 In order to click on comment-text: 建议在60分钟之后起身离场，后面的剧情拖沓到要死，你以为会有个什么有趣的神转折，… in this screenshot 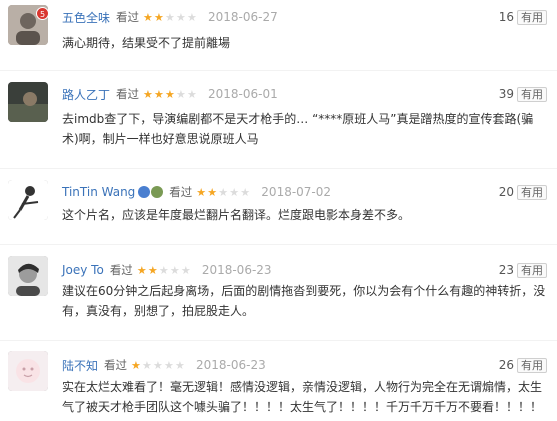, I will do `click(304, 301)`.